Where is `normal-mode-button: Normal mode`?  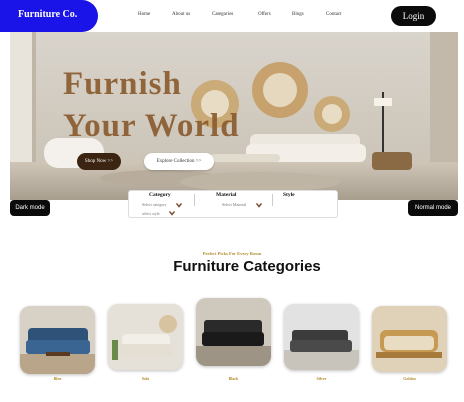 normal-mode-button: Normal mode is located at coordinates (433, 208).